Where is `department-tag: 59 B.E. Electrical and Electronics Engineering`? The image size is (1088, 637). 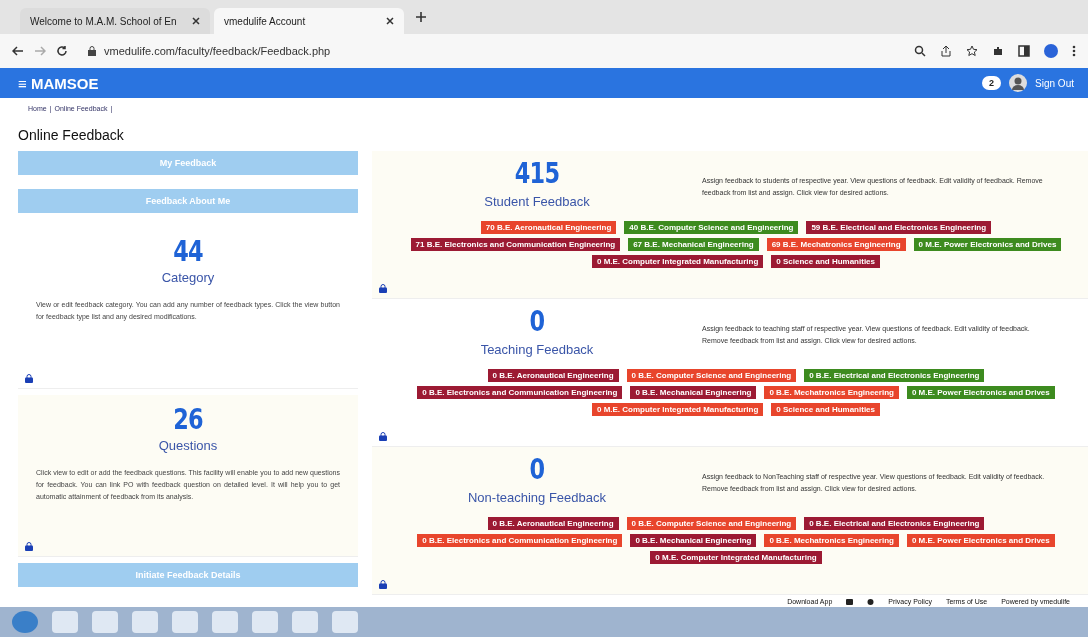
department-tag: 59 B.E. Electrical and Electronics Engineering is located at coordinates (899, 227).